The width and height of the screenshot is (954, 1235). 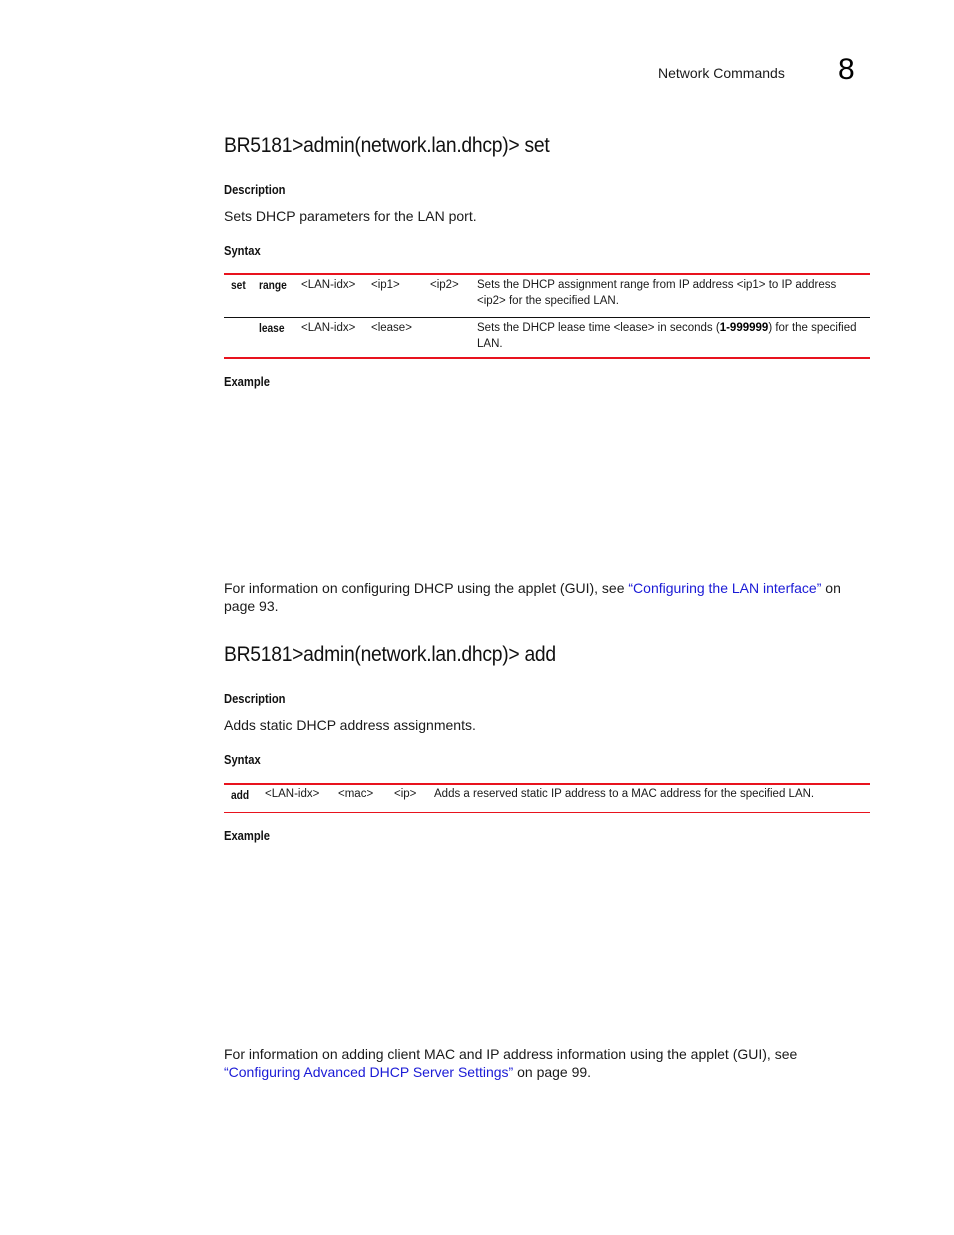 I want to click on link-configuring-lan-interface: “Configuring the LAN interface”, so click(x=724, y=588).